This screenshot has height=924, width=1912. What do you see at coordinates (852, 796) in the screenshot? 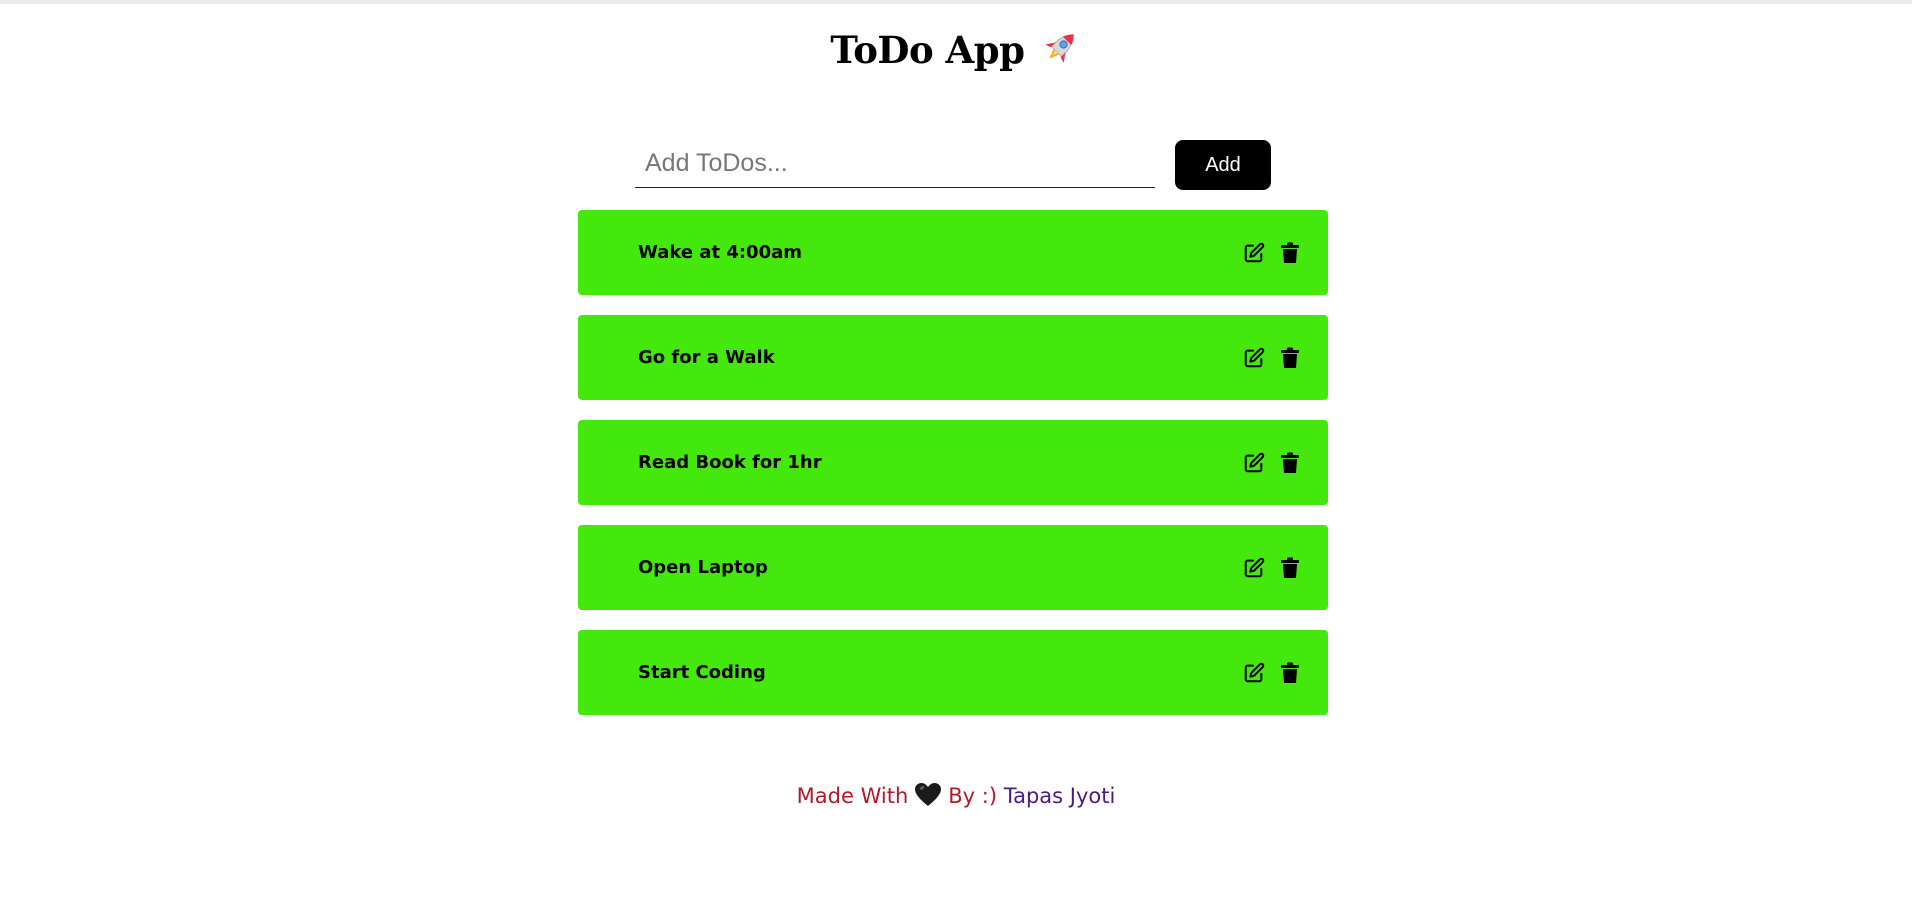
I see `footer-made-with: Made With` at bounding box center [852, 796].